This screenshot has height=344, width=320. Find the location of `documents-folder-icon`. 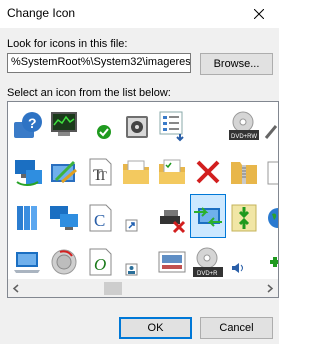

documents-folder-icon is located at coordinates (136, 172).